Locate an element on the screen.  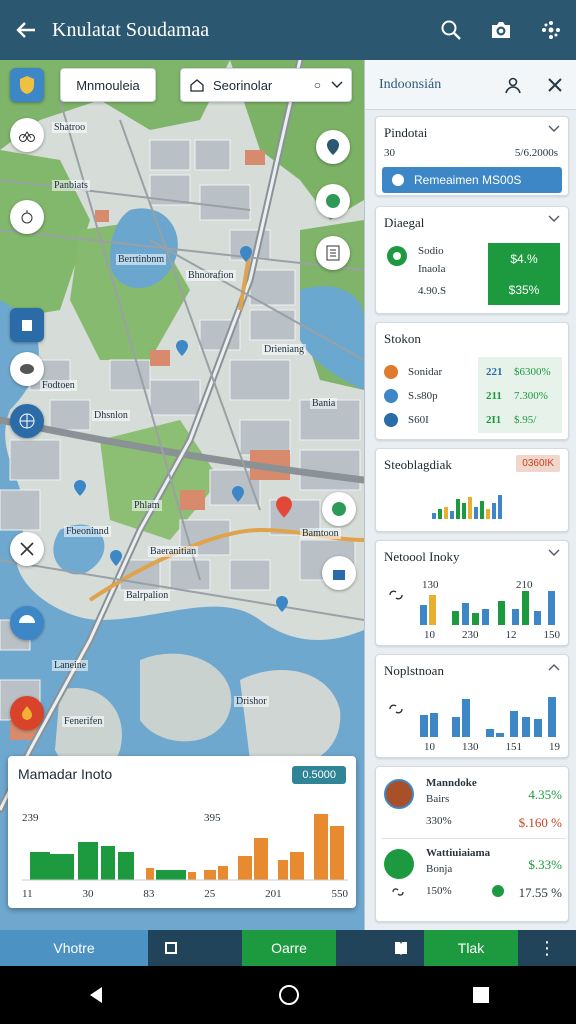
map-search-left-text: Mnmouleia is located at coordinates (108, 85).